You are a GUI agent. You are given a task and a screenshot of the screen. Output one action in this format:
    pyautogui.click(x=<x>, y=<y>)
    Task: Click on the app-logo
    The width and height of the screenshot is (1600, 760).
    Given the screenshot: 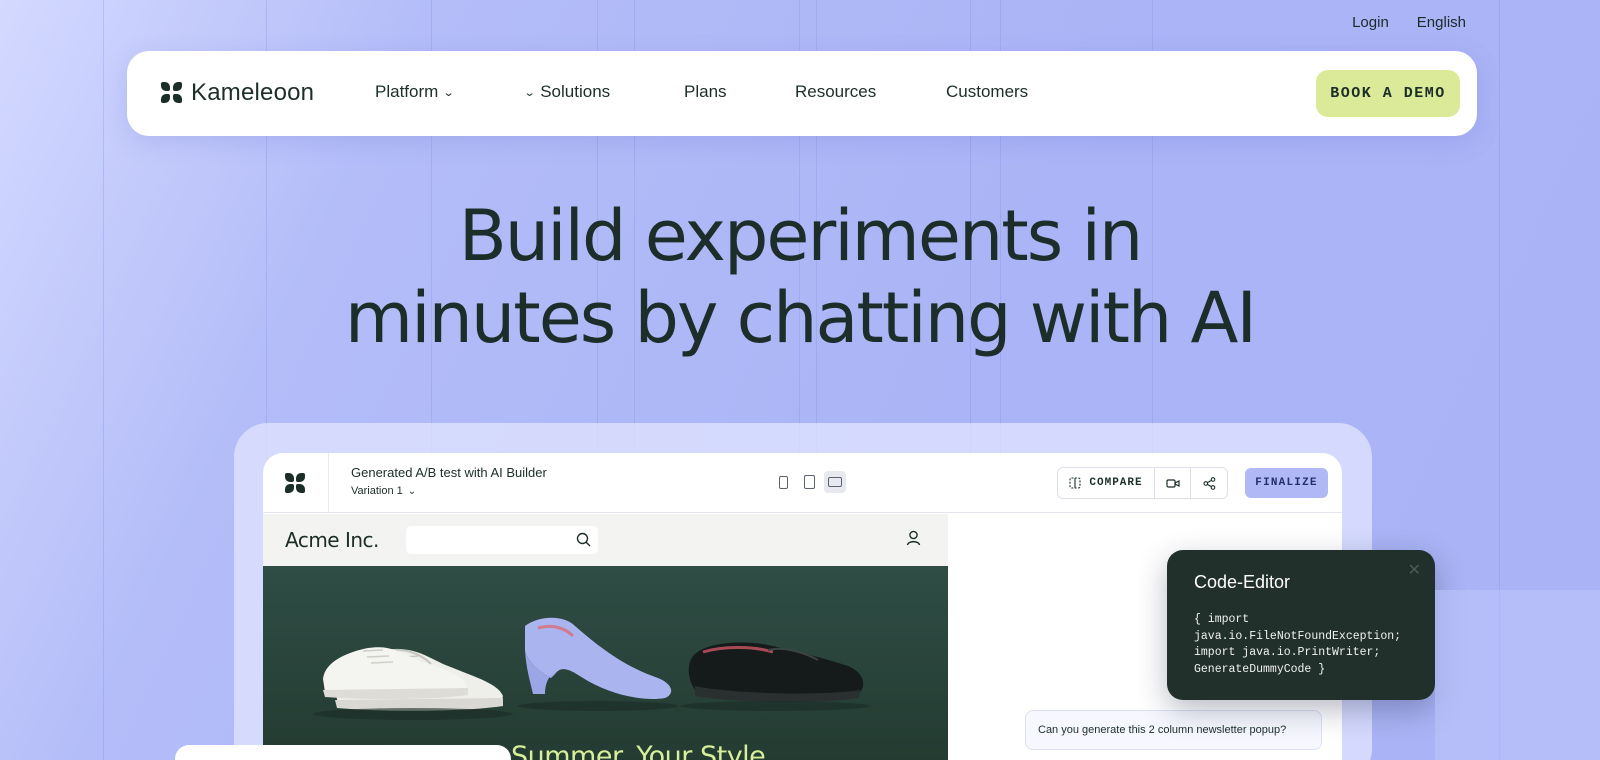 What is the action you would take?
    pyautogui.click(x=296, y=483)
    